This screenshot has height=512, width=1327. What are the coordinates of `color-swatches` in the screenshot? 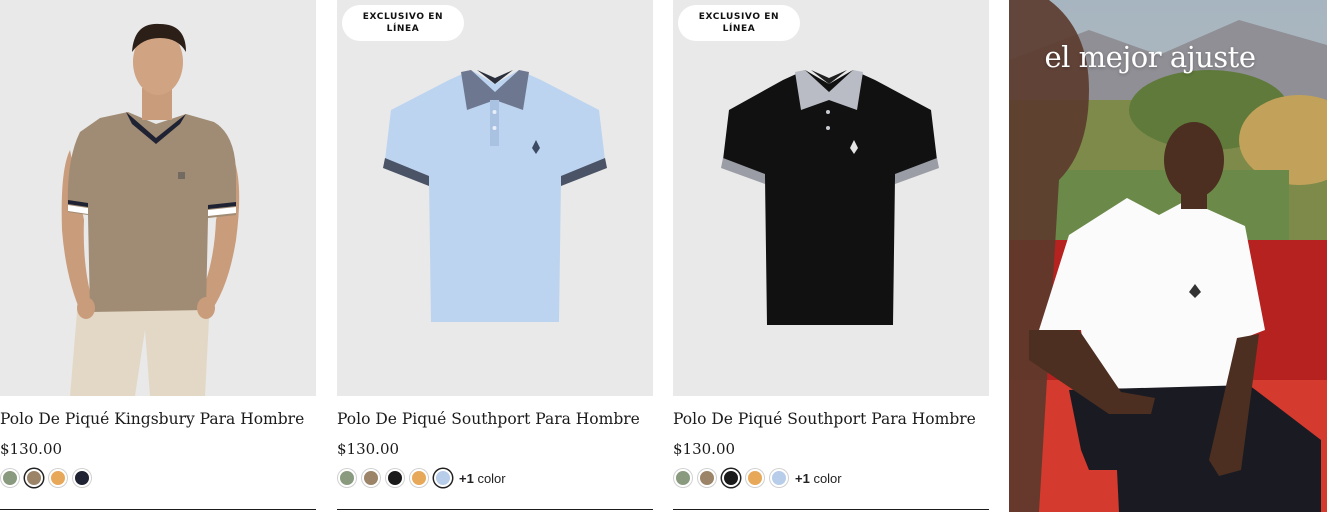 It's located at (49, 478).